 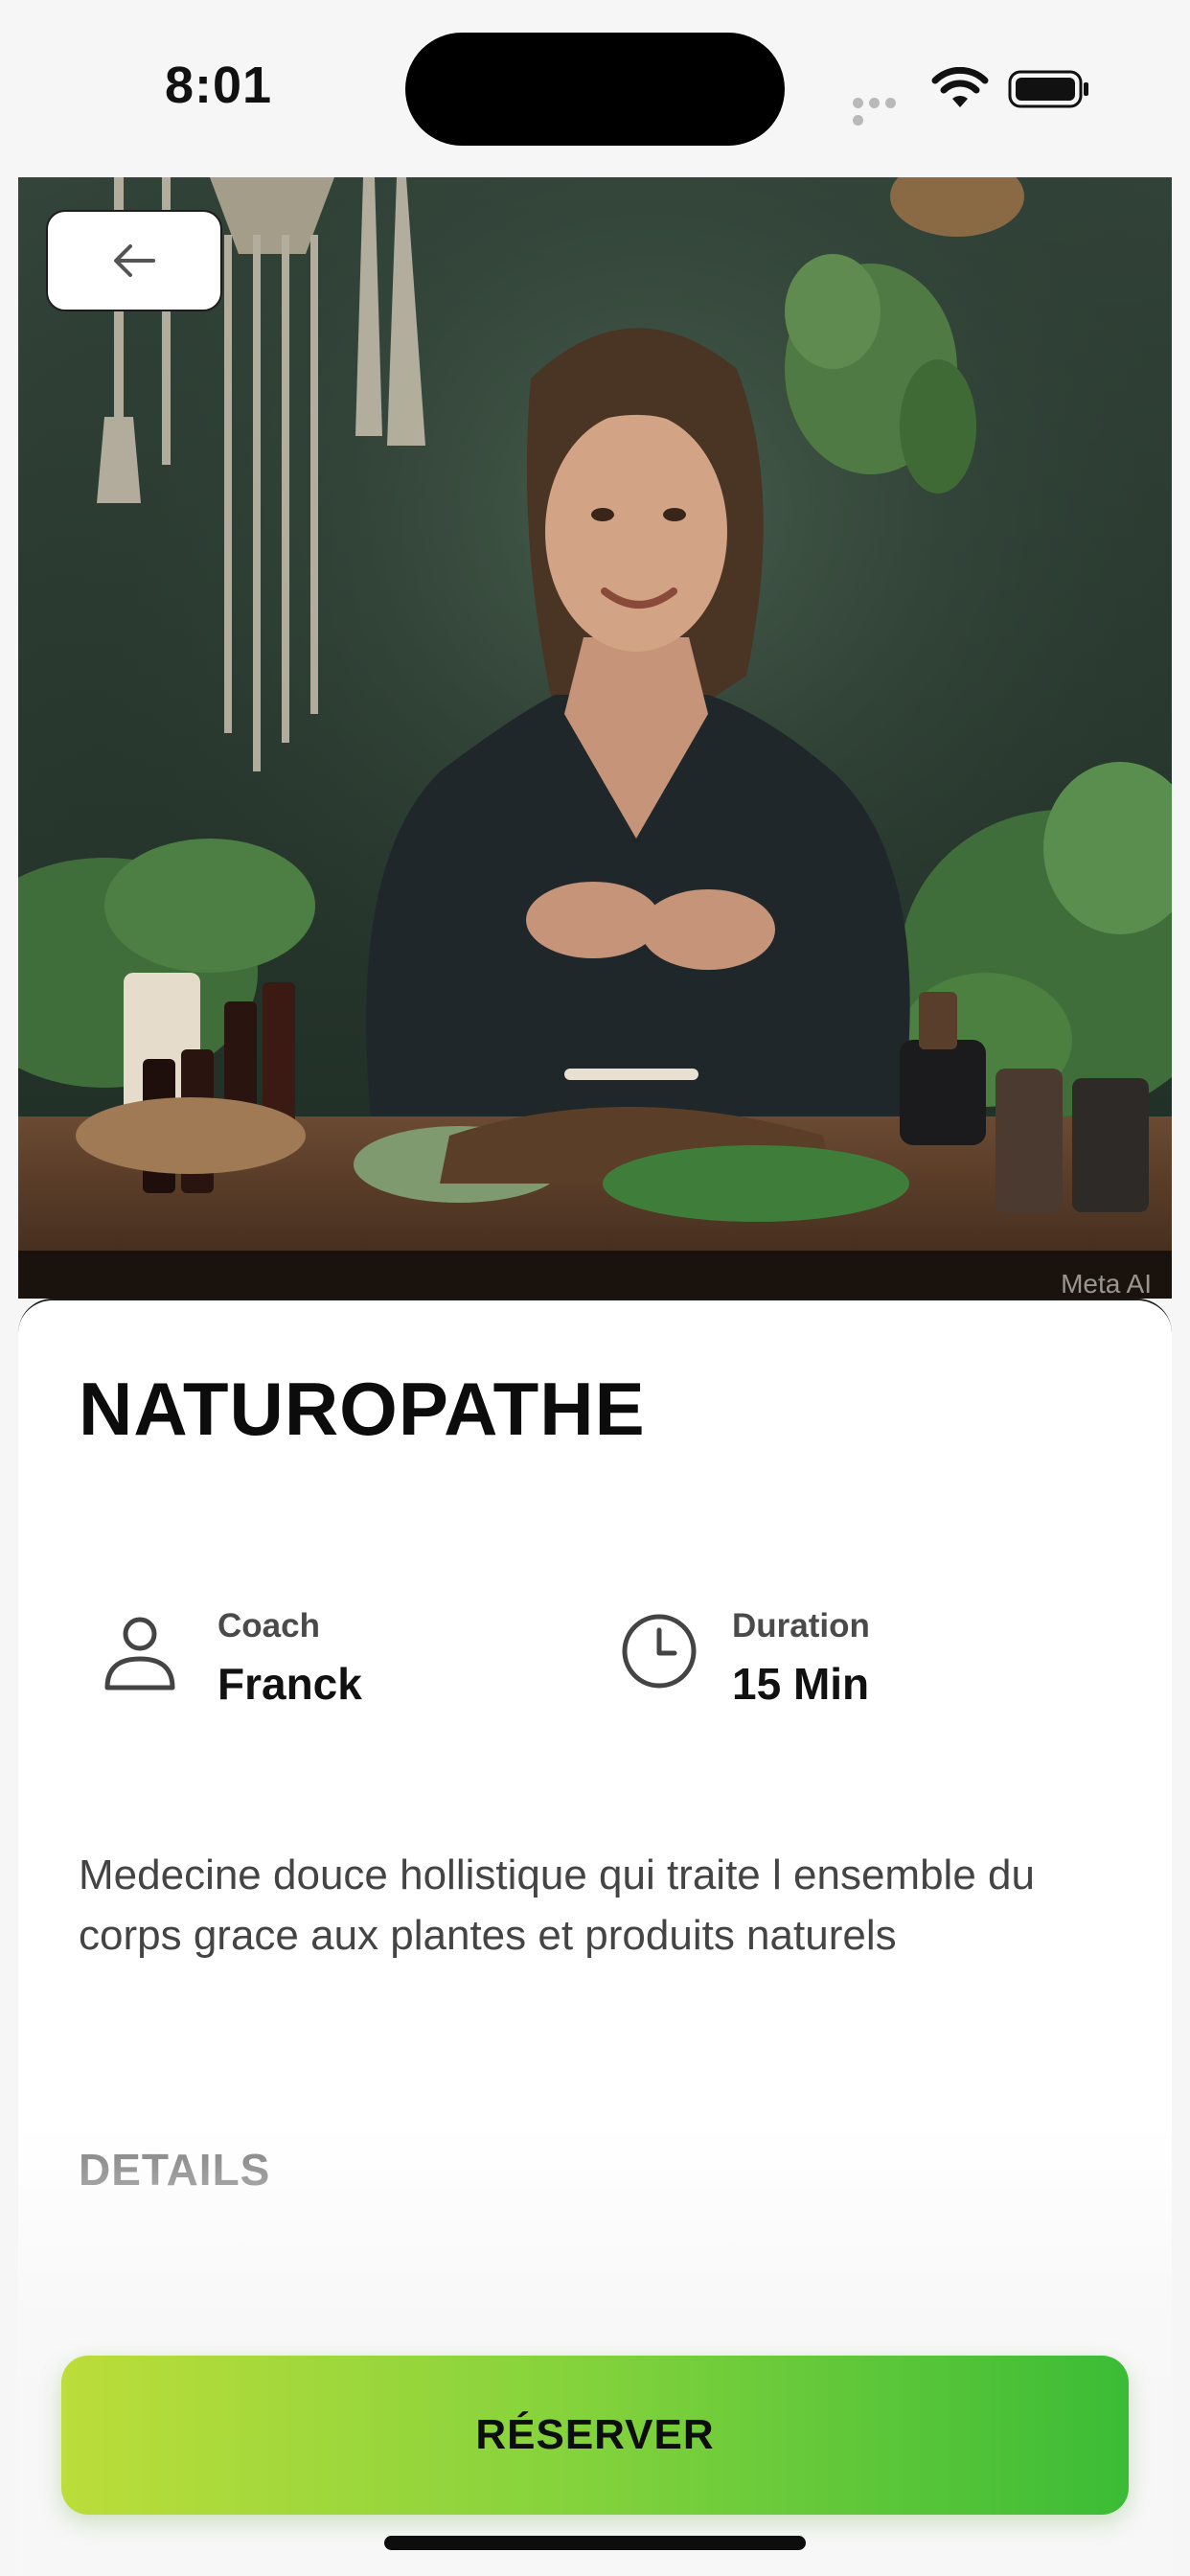 I want to click on reserve-button: RÉSERVER, so click(x=595, y=2435).